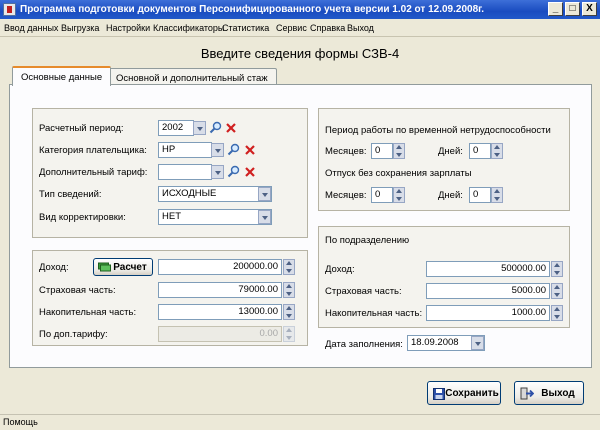 This screenshot has height=430, width=600. Describe the element at coordinates (289, 312) in the screenshot. I see `funded-spinner` at that location.